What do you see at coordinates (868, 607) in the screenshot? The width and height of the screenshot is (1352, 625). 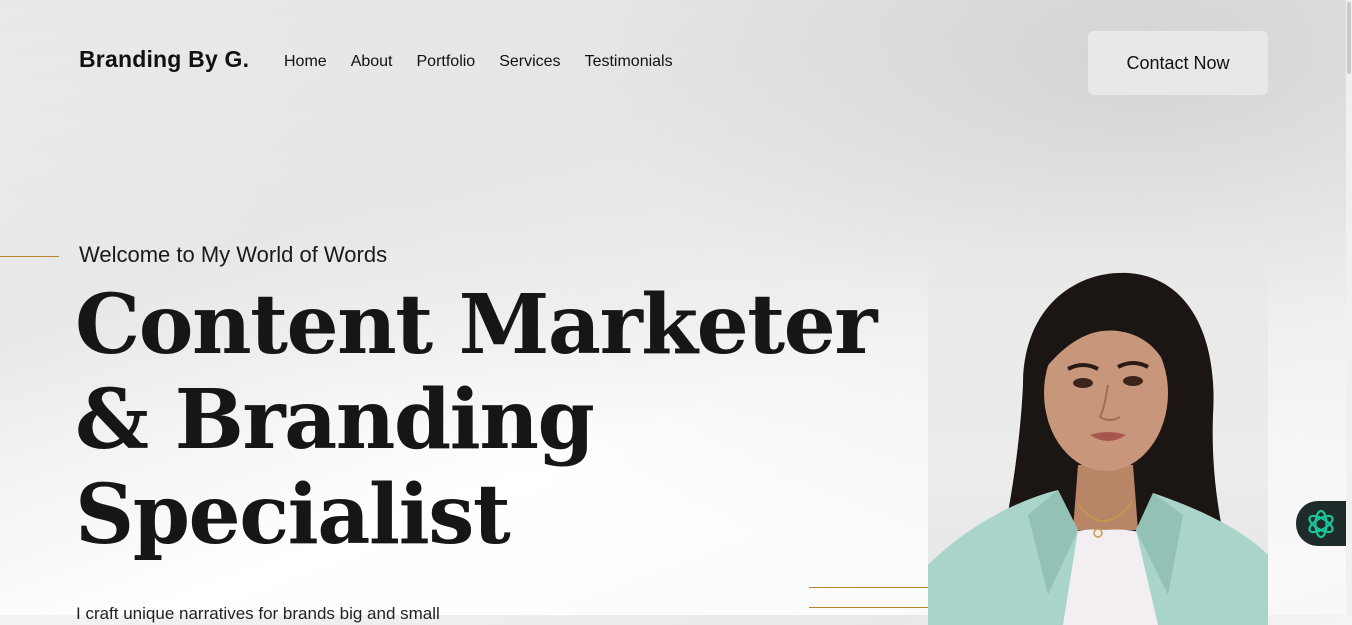 I see `decorative-line-bottom` at bounding box center [868, 607].